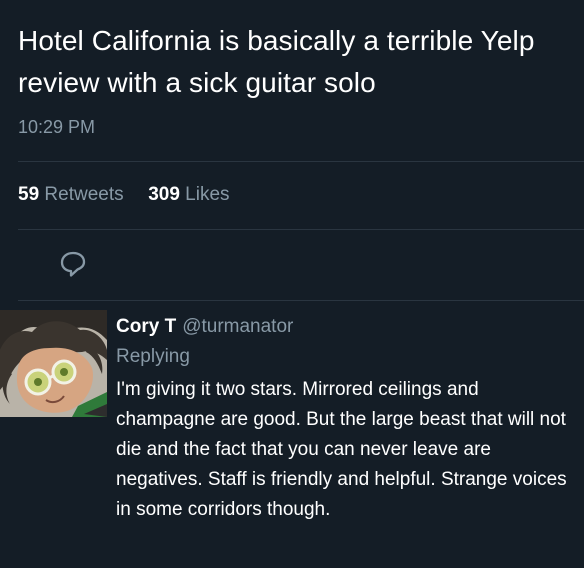 The image size is (584, 568). I want to click on reply-author-handle: @turmanator, so click(237, 326).